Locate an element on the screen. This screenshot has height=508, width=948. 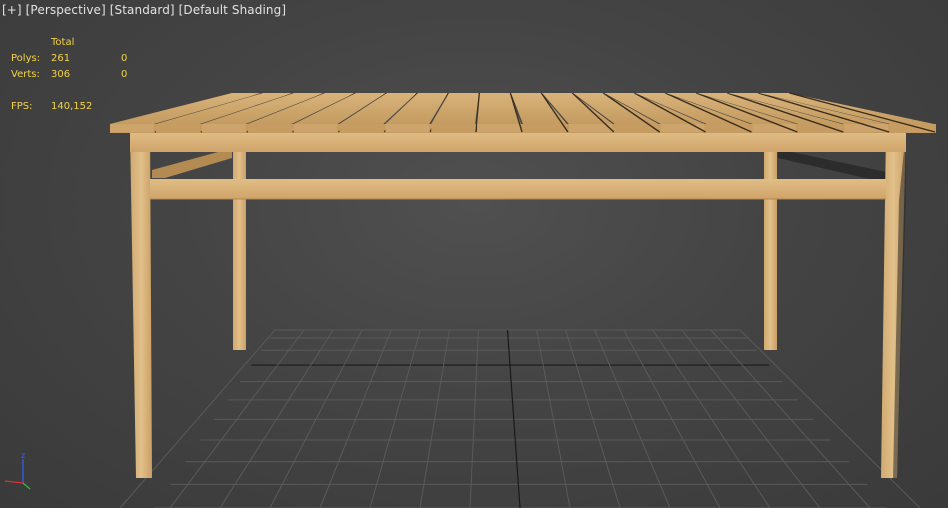
stats-polys-total: 261 is located at coordinates (61, 58).